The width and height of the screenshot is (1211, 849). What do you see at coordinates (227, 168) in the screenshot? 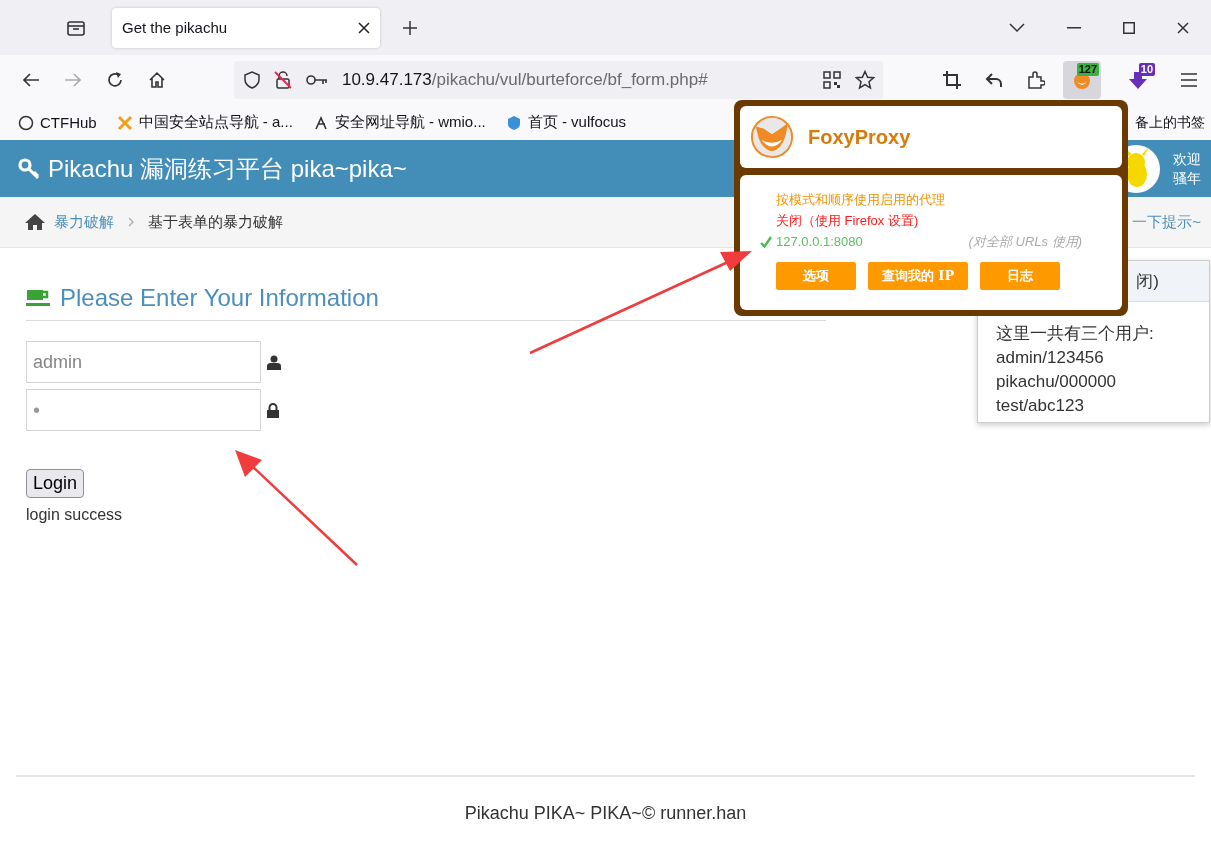
I see `site-title: Pikachu 漏洞练习平台 pika~pika~` at bounding box center [227, 168].